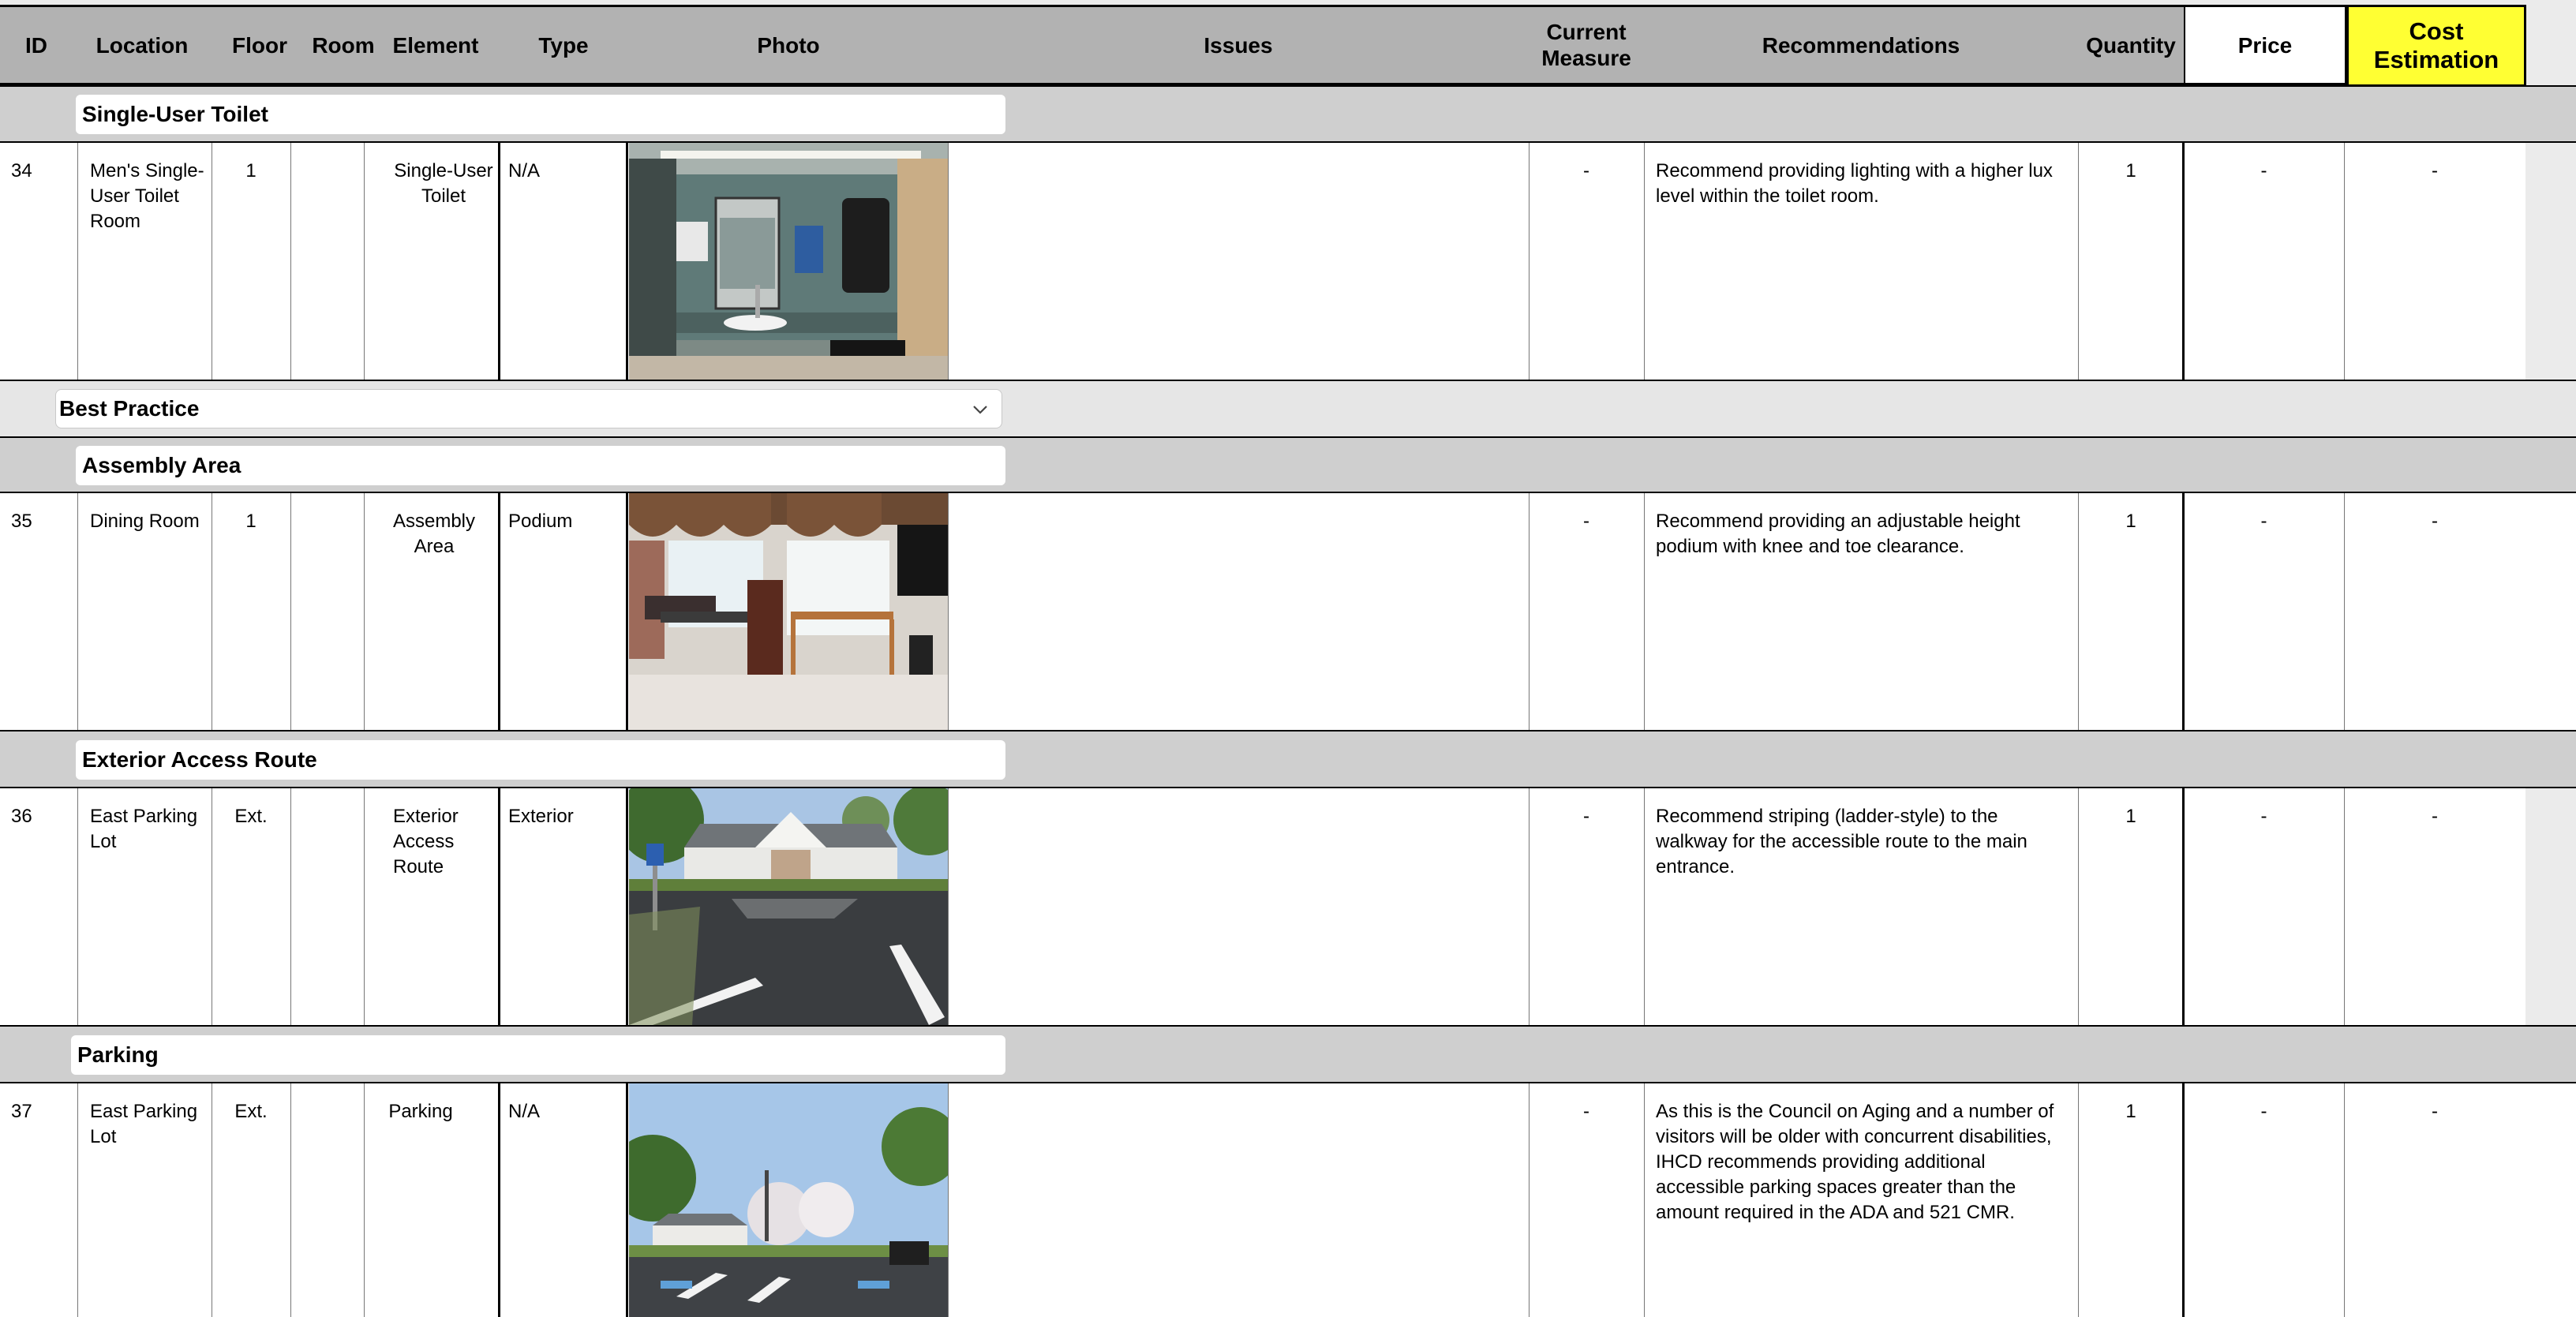 This screenshot has height=1317, width=2576. Describe the element at coordinates (541, 817) in the screenshot. I see `cell-type-text: Exterior` at that location.